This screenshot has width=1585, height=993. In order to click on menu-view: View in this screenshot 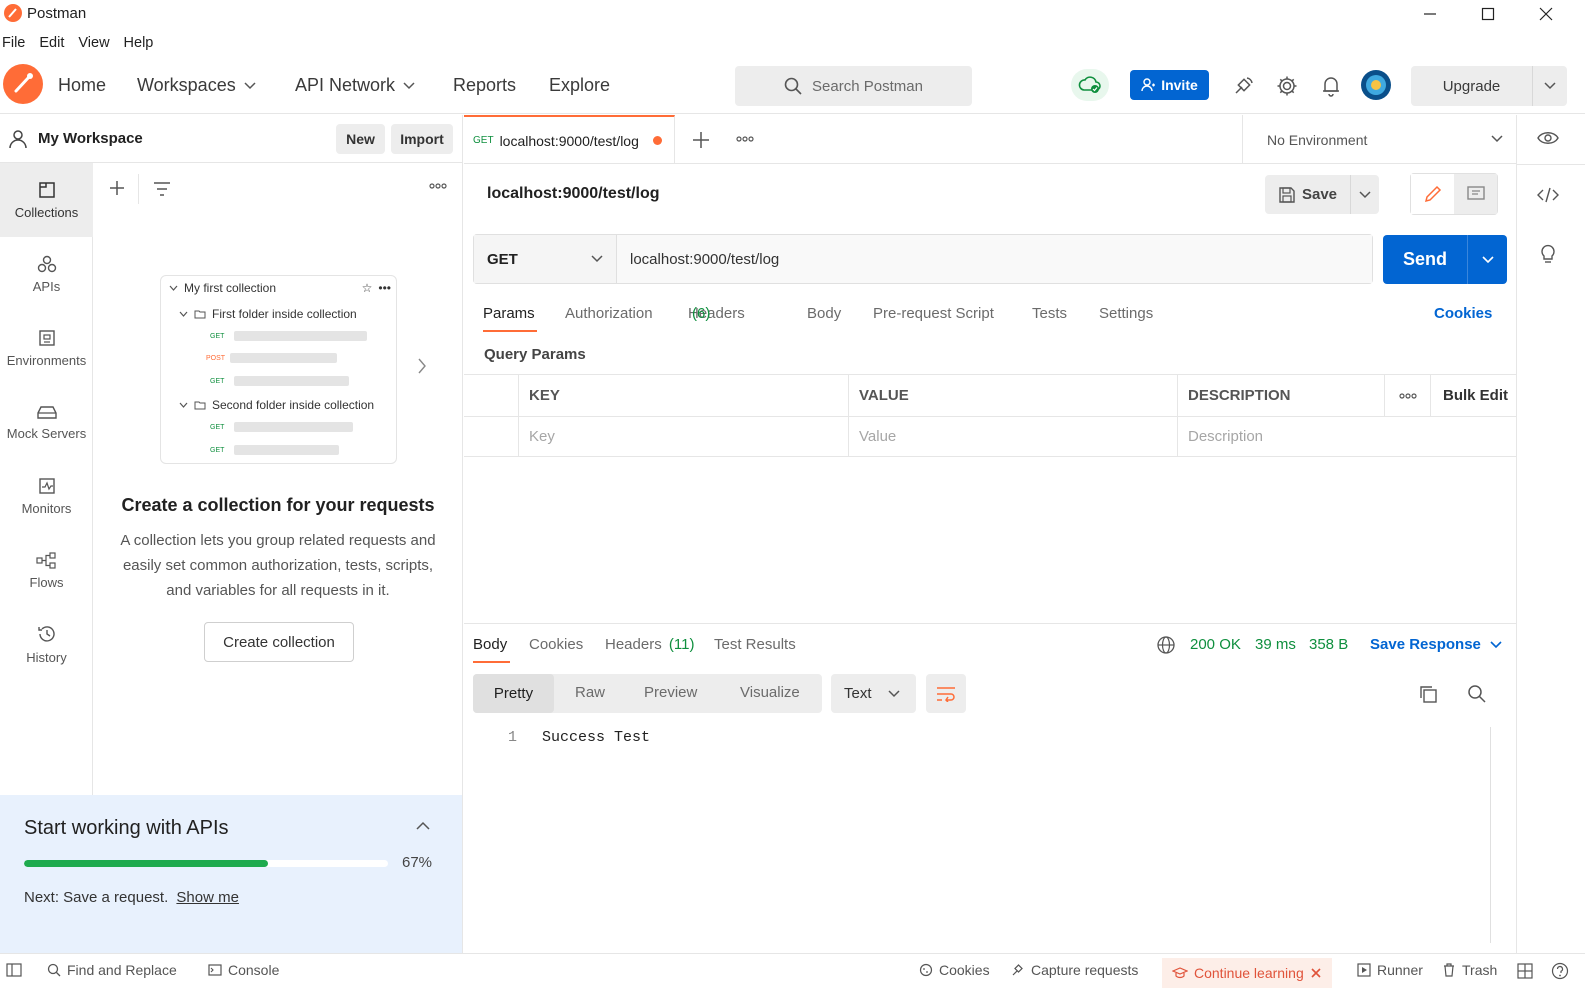, I will do `click(93, 43)`.